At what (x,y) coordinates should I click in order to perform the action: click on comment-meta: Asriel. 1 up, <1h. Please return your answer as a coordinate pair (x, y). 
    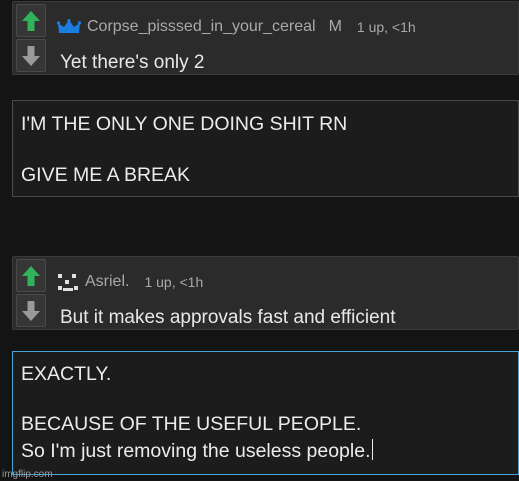
    Looking at the image, I should click on (130, 282).